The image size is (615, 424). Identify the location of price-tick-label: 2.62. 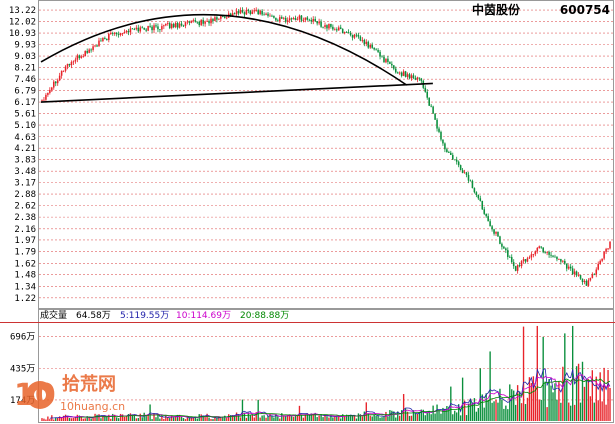
(25, 207).